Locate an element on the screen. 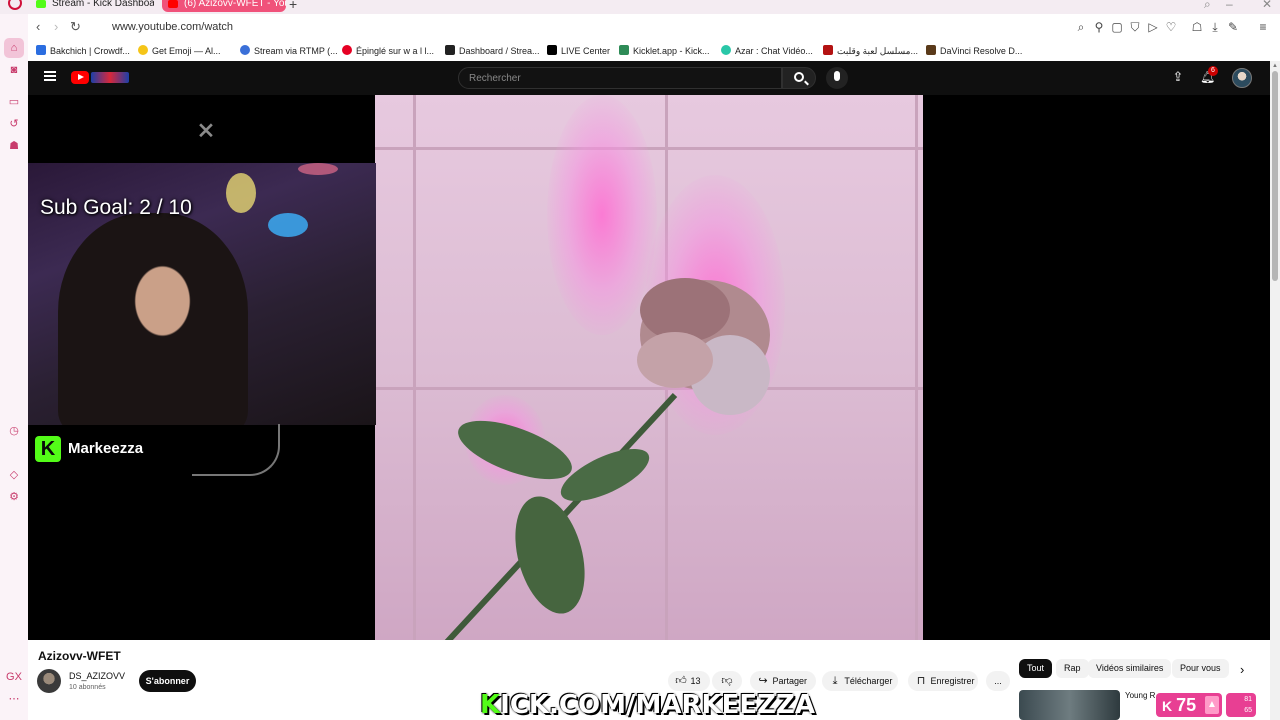 This screenshot has height=720, width=1280. new-tab-button: + is located at coordinates (293, 6).